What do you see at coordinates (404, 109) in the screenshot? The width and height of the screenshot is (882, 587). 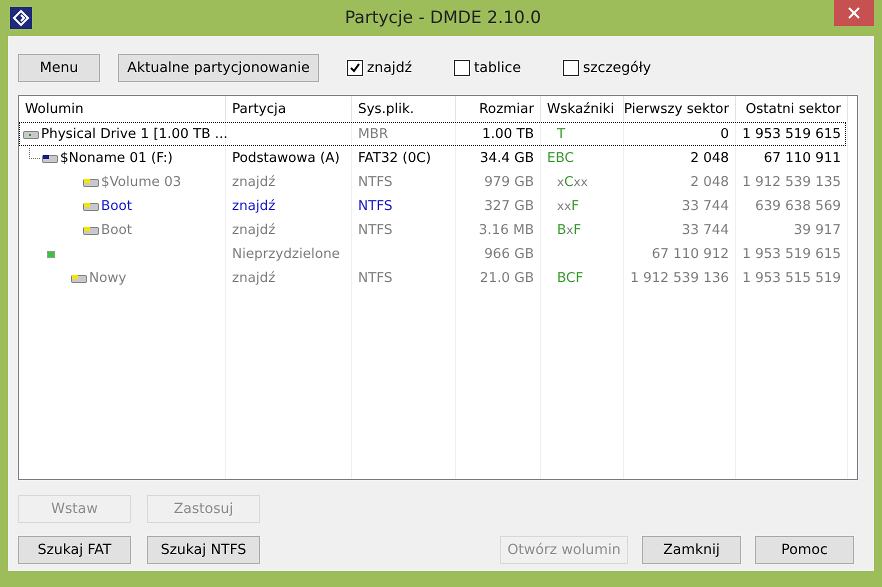 I see `column-header: Sys.plik.` at bounding box center [404, 109].